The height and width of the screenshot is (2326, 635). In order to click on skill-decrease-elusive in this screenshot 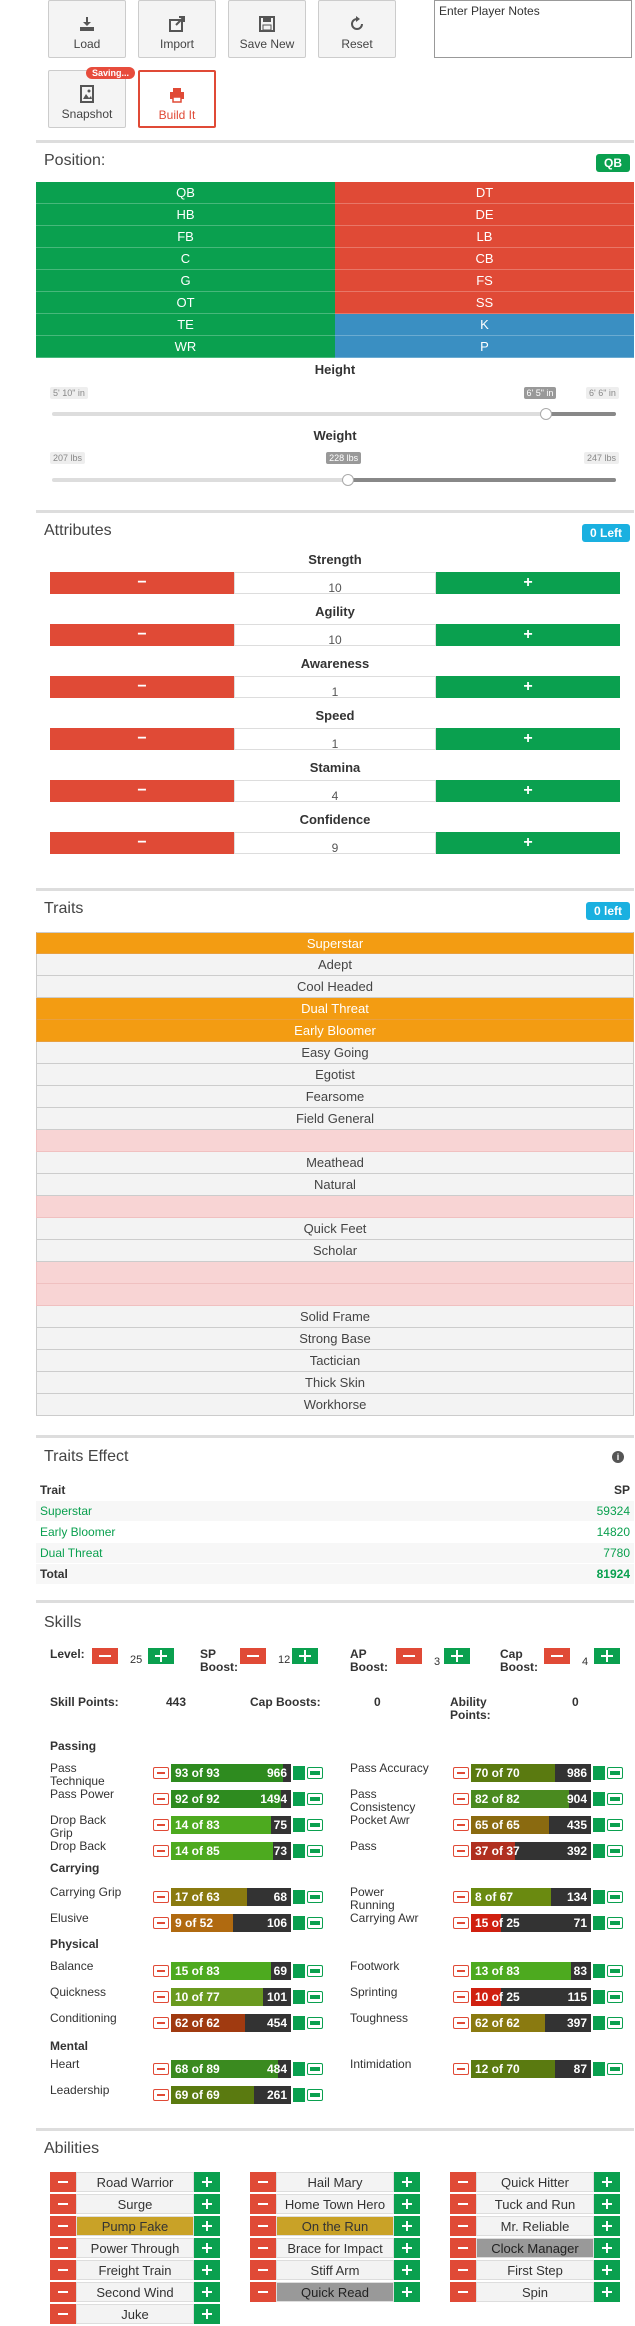, I will do `click(161, 1923)`.